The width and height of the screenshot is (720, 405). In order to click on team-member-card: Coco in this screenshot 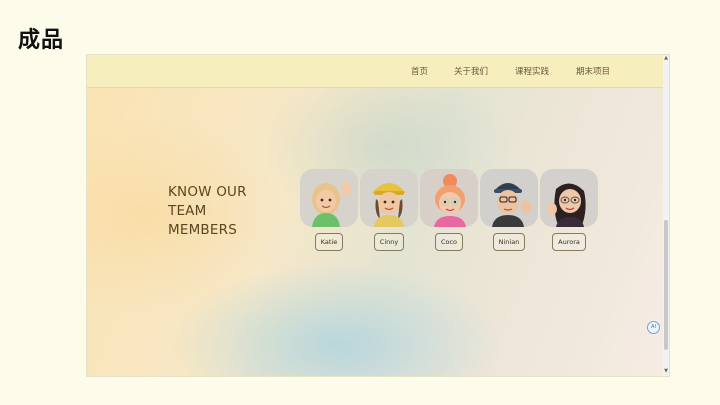, I will do `click(449, 210)`.